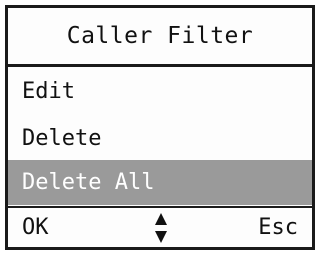  What do you see at coordinates (278, 228) in the screenshot?
I see `esc-softkey: Esc` at bounding box center [278, 228].